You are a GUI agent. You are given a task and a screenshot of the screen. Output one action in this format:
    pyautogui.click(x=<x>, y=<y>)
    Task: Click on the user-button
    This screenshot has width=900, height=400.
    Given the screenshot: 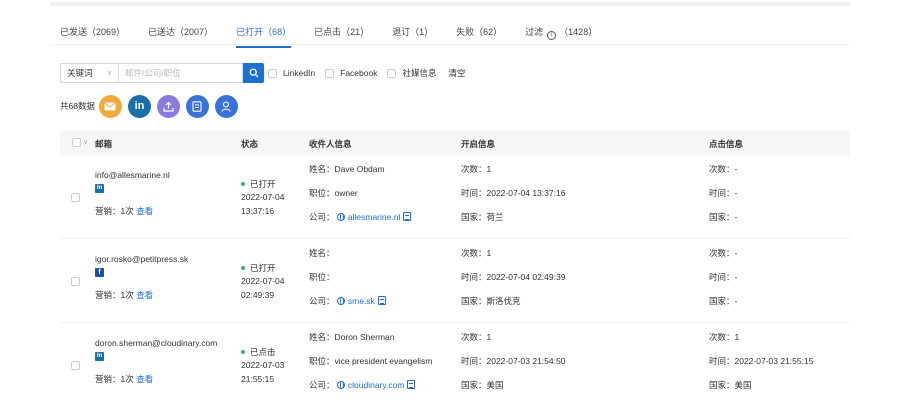 What is the action you would take?
    pyautogui.click(x=226, y=106)
    